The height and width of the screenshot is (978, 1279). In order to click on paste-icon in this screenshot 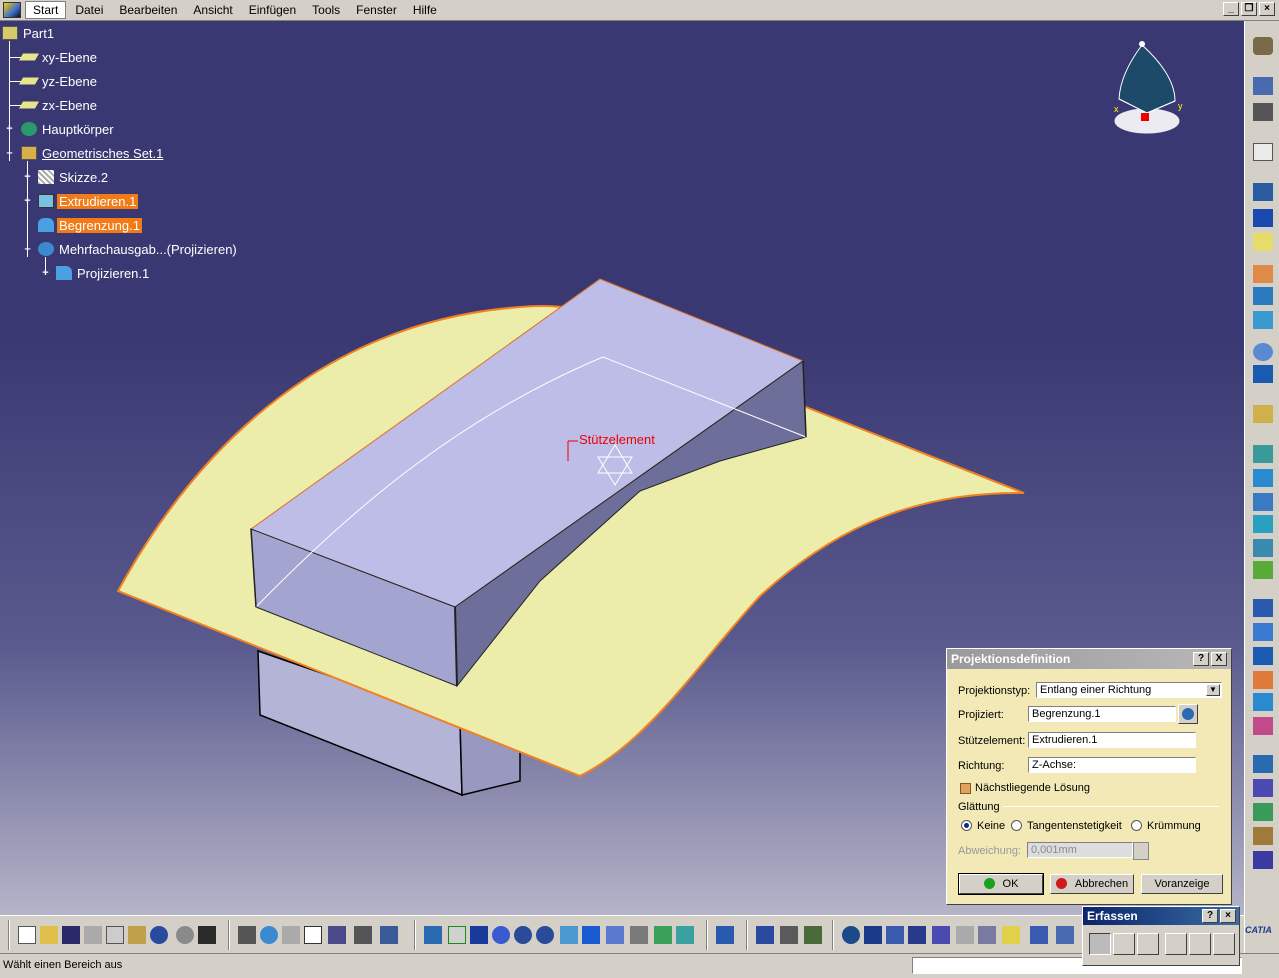, I will do `click(137, 935)`.